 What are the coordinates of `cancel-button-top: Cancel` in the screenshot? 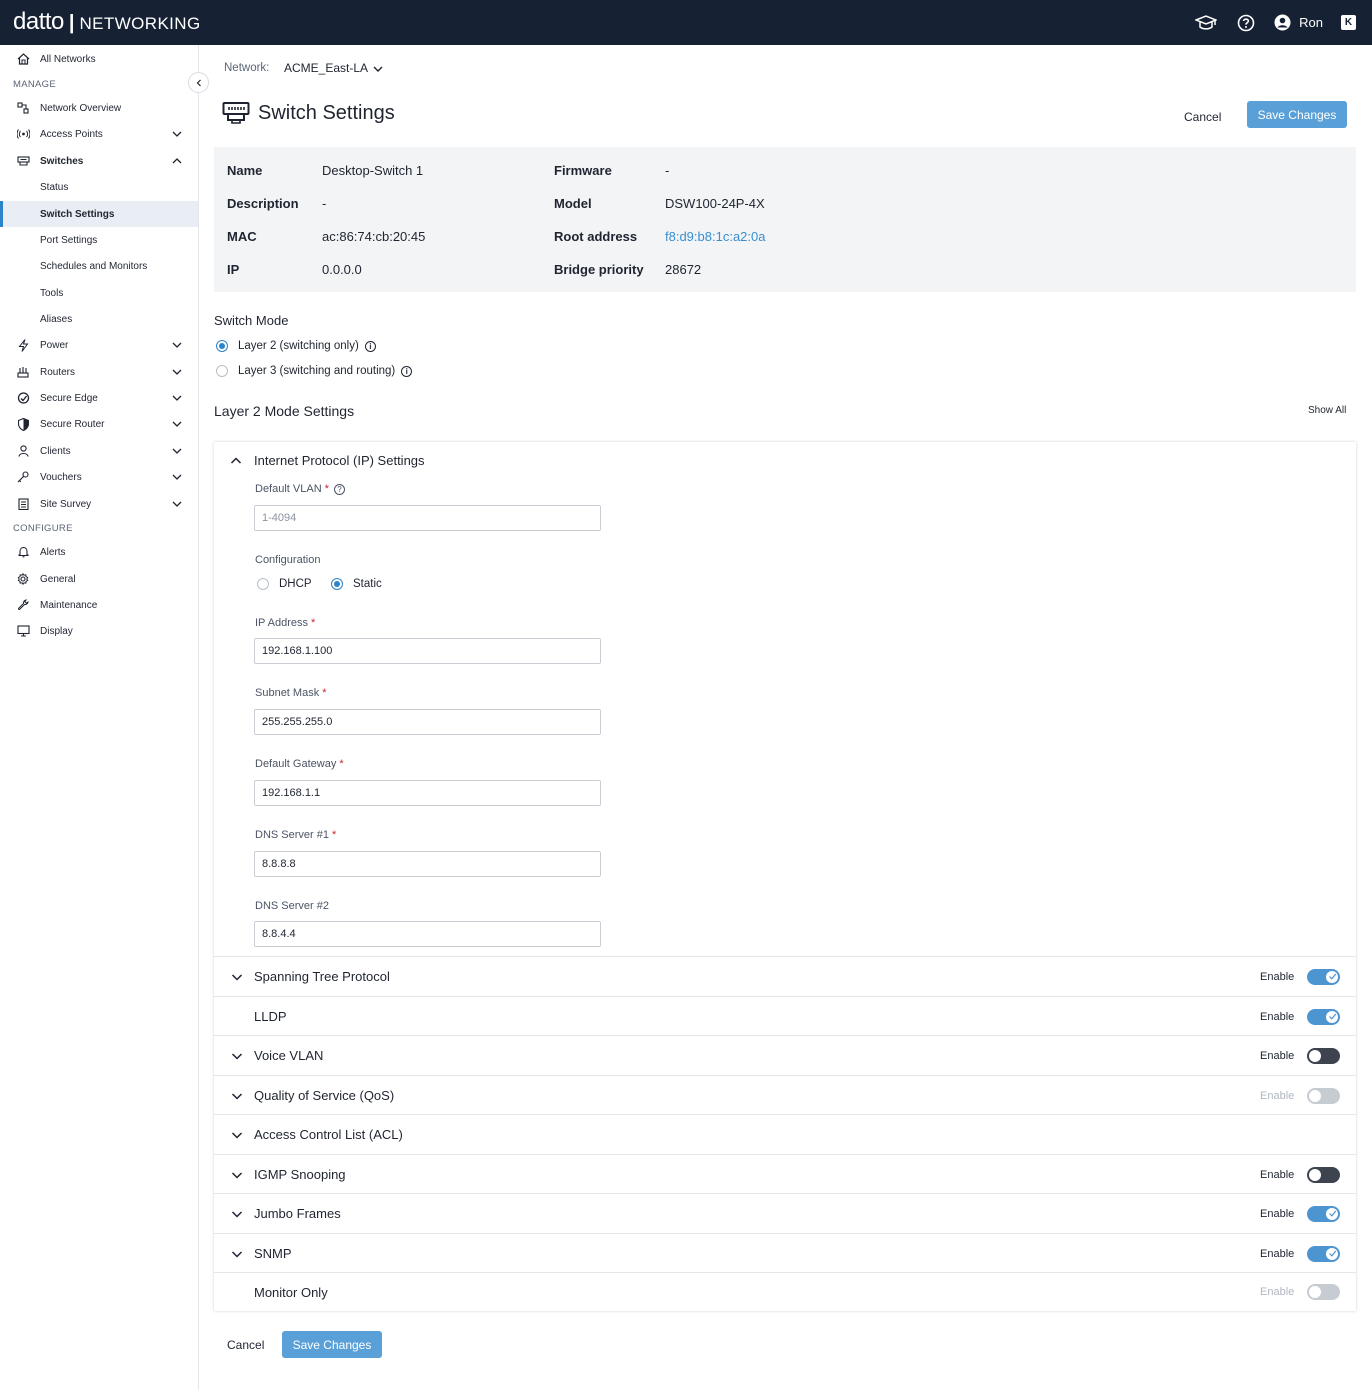 It's located at (1202, 117).